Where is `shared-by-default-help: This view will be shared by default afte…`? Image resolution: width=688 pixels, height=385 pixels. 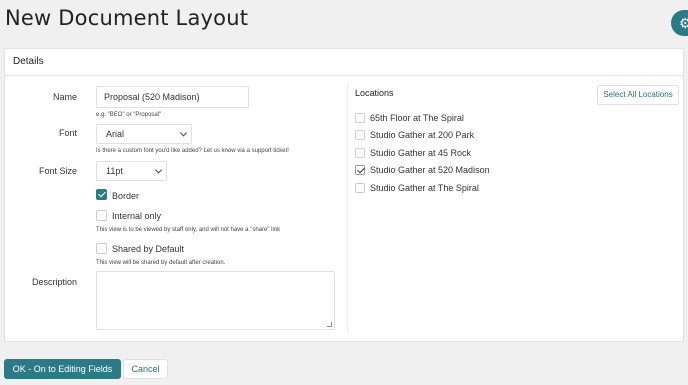 shared-by-default-help: This view will be shared by default afte… is located at coordinates (161, 263).